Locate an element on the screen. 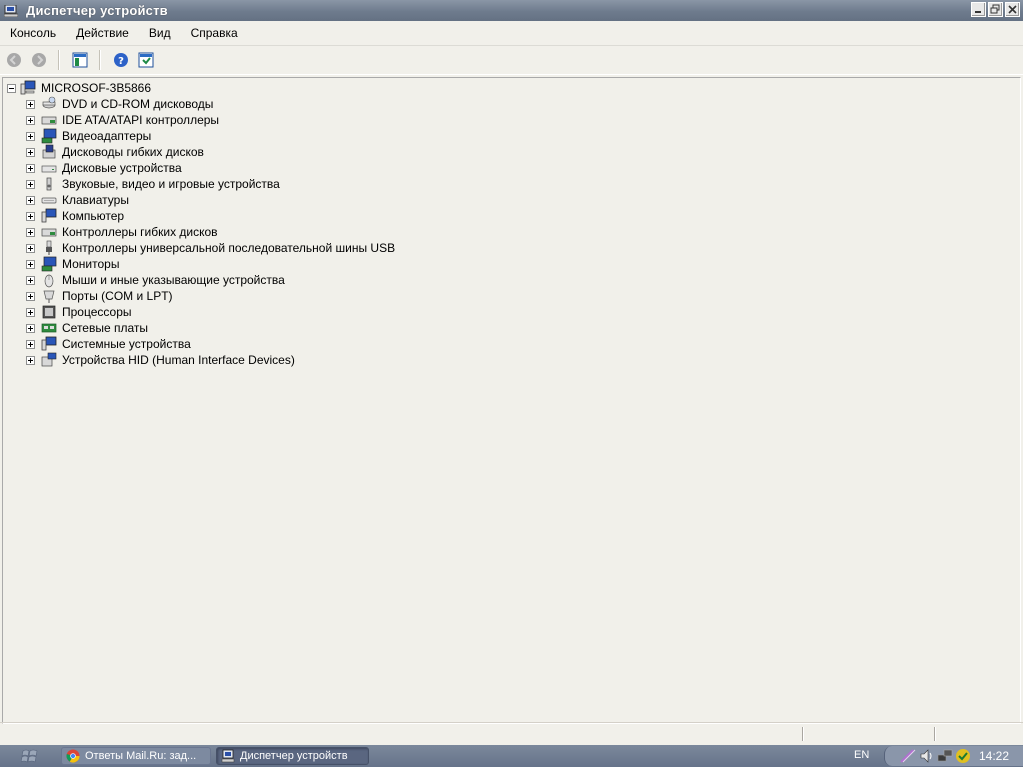 The width and height of the screenshot is (1023, 767). tree-item: Мониторы is located at coordinates (72, 264).